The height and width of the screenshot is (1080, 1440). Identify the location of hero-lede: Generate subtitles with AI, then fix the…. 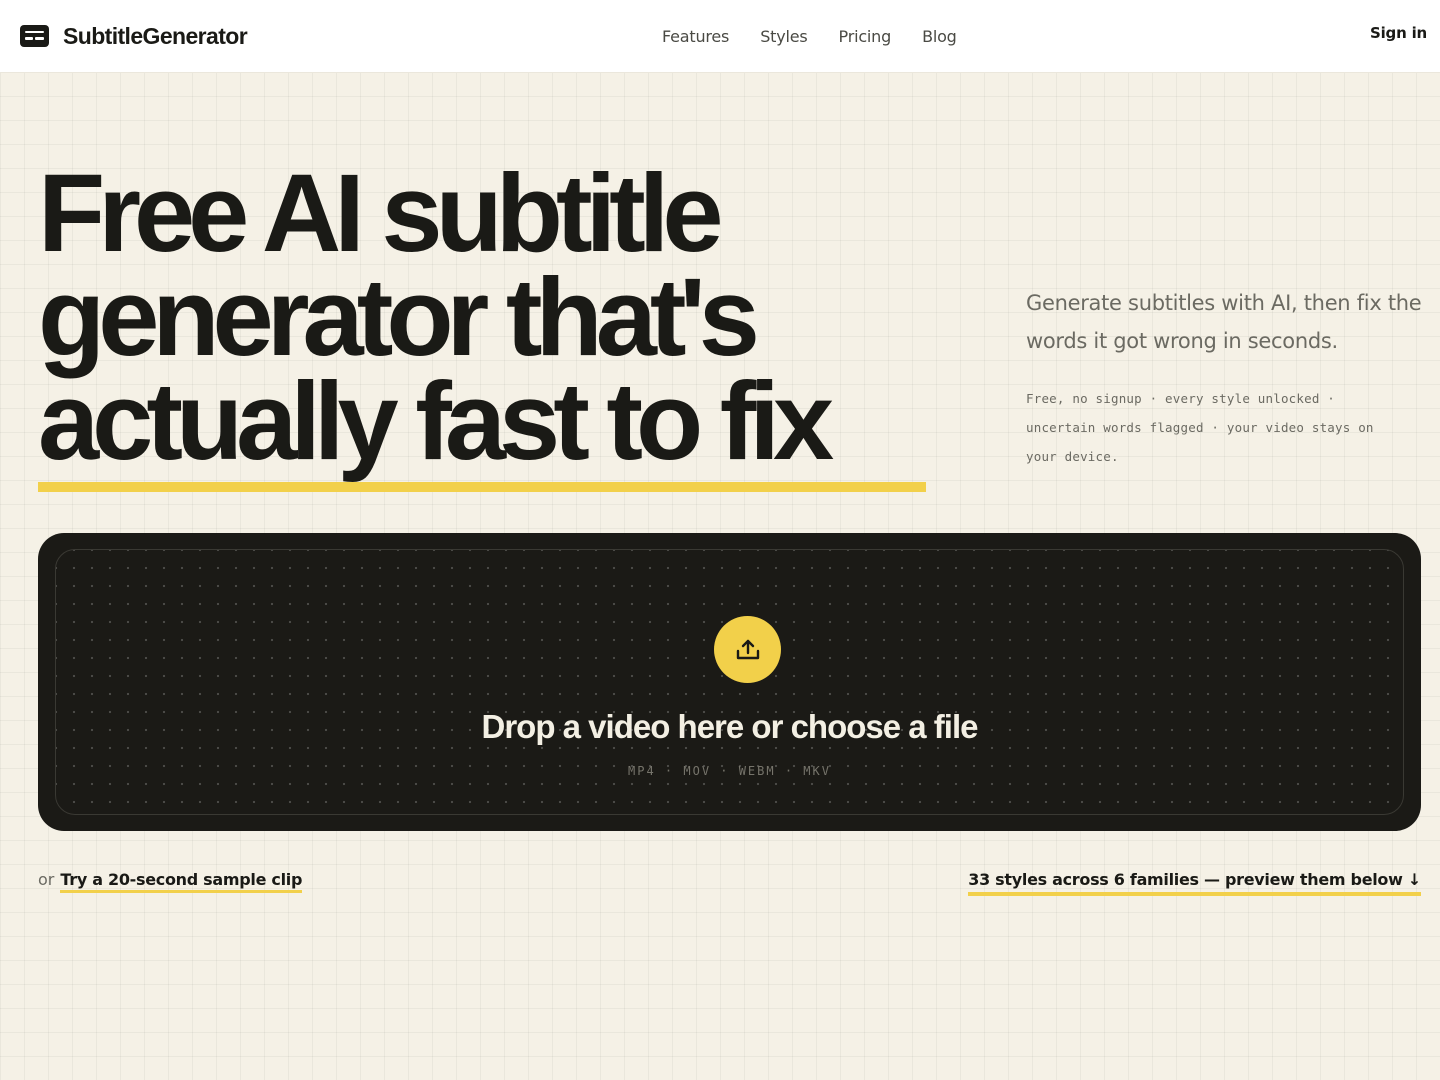
(1224, 322).